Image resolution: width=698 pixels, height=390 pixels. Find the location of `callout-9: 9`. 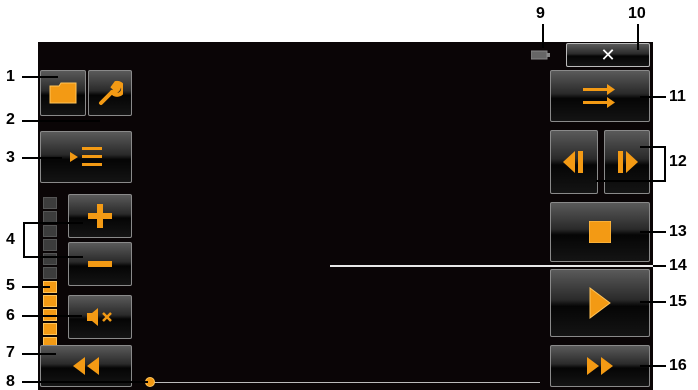

callout-9: 9 is located at coordinates (540, 13).